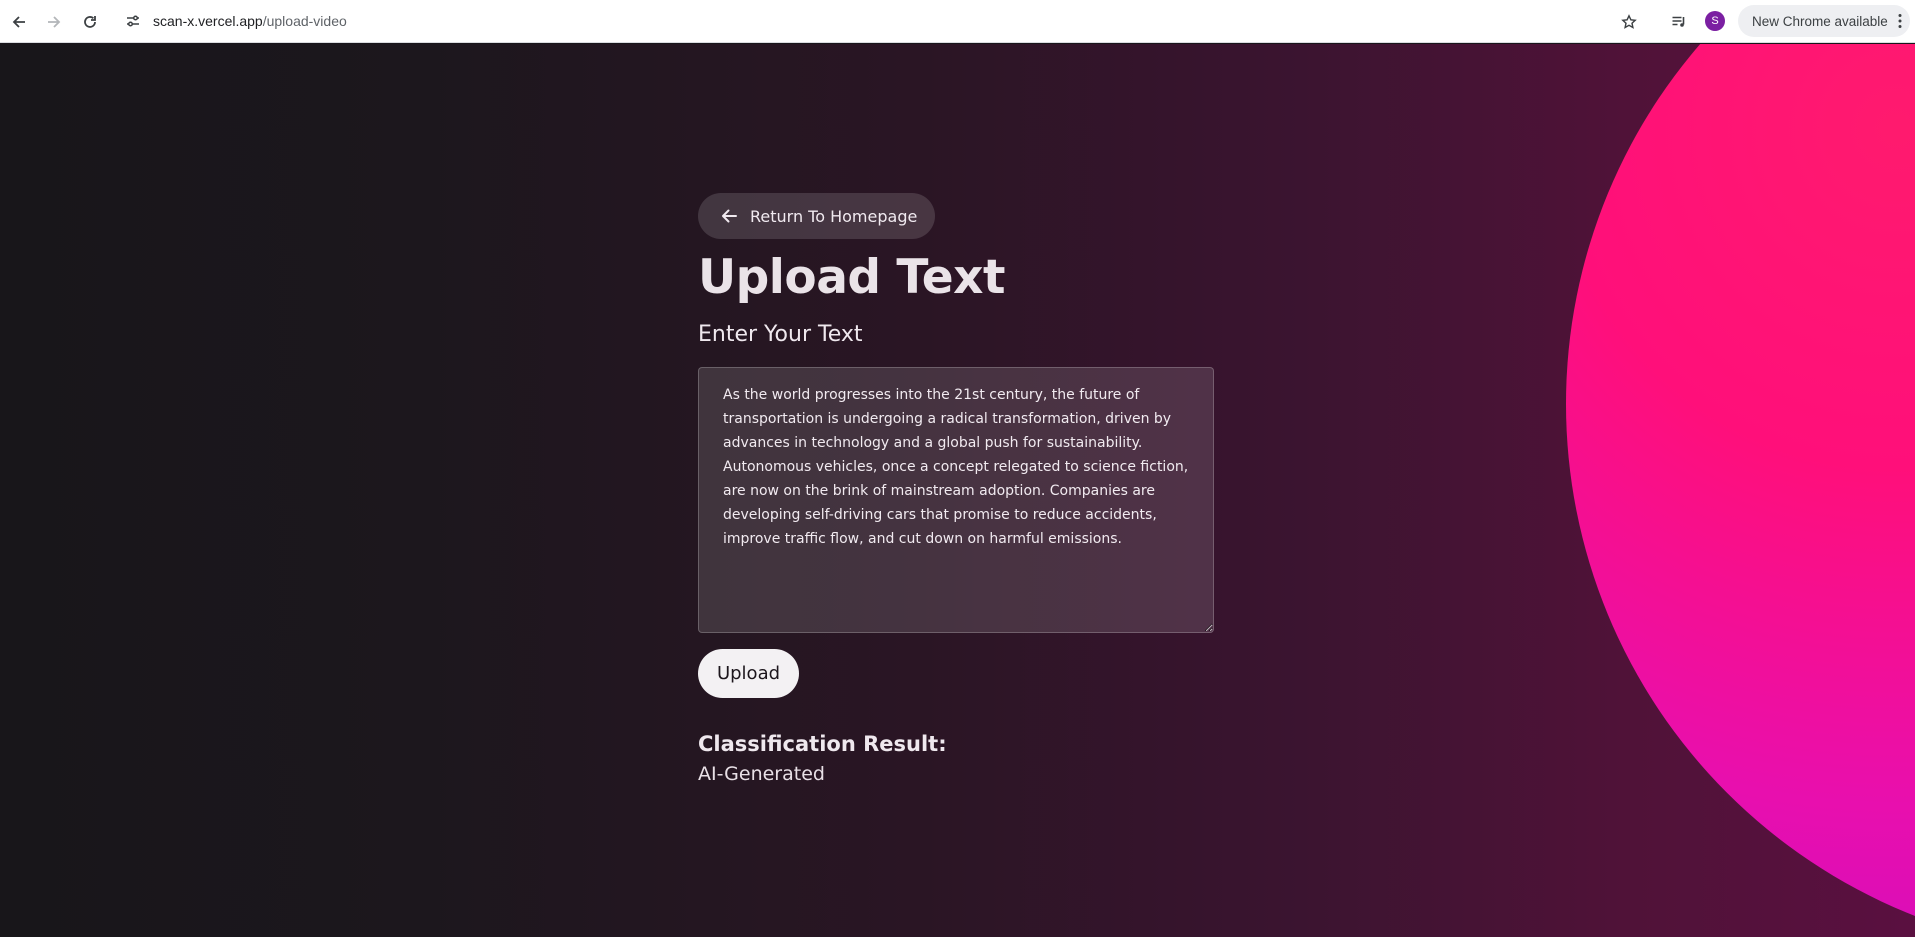  Describe the element at coordinates (1820, 21) in the screenshot. I see `update-label: New Chrome available` at that location.